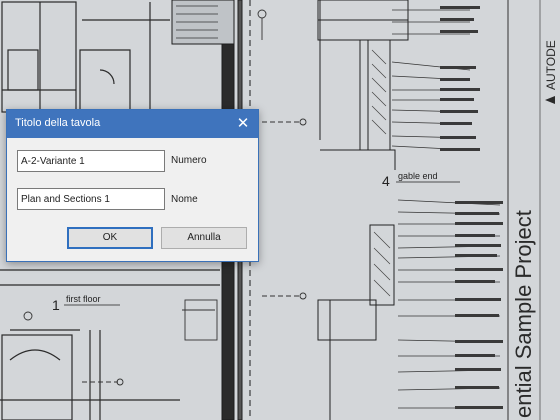 The width and height of the screenshot is (560, 420). I want to click on floor-label: first floor, so click(83, 299).